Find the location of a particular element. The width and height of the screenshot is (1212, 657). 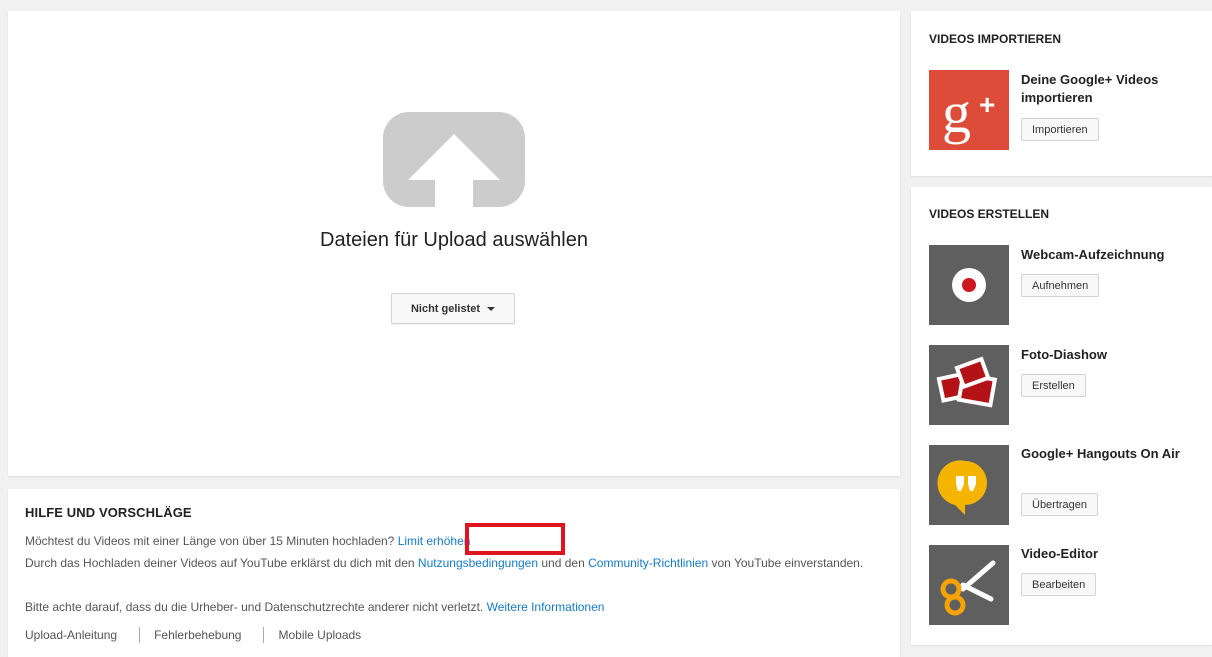

record-button: Aufnehmen is located at coordinates (1060, 285).